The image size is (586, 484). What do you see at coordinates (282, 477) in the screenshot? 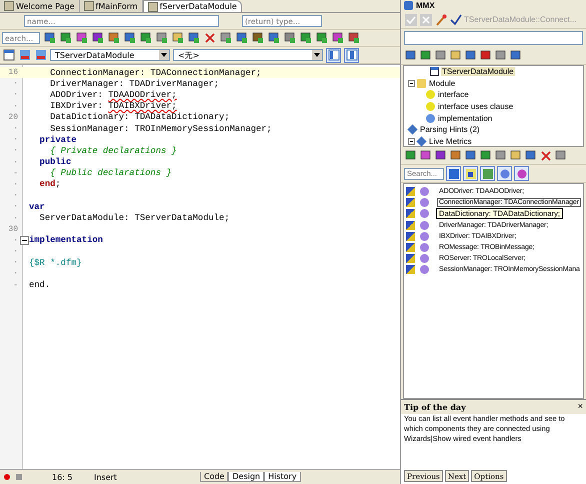
I see `view-tab: History` at bounding box center [282, 477].